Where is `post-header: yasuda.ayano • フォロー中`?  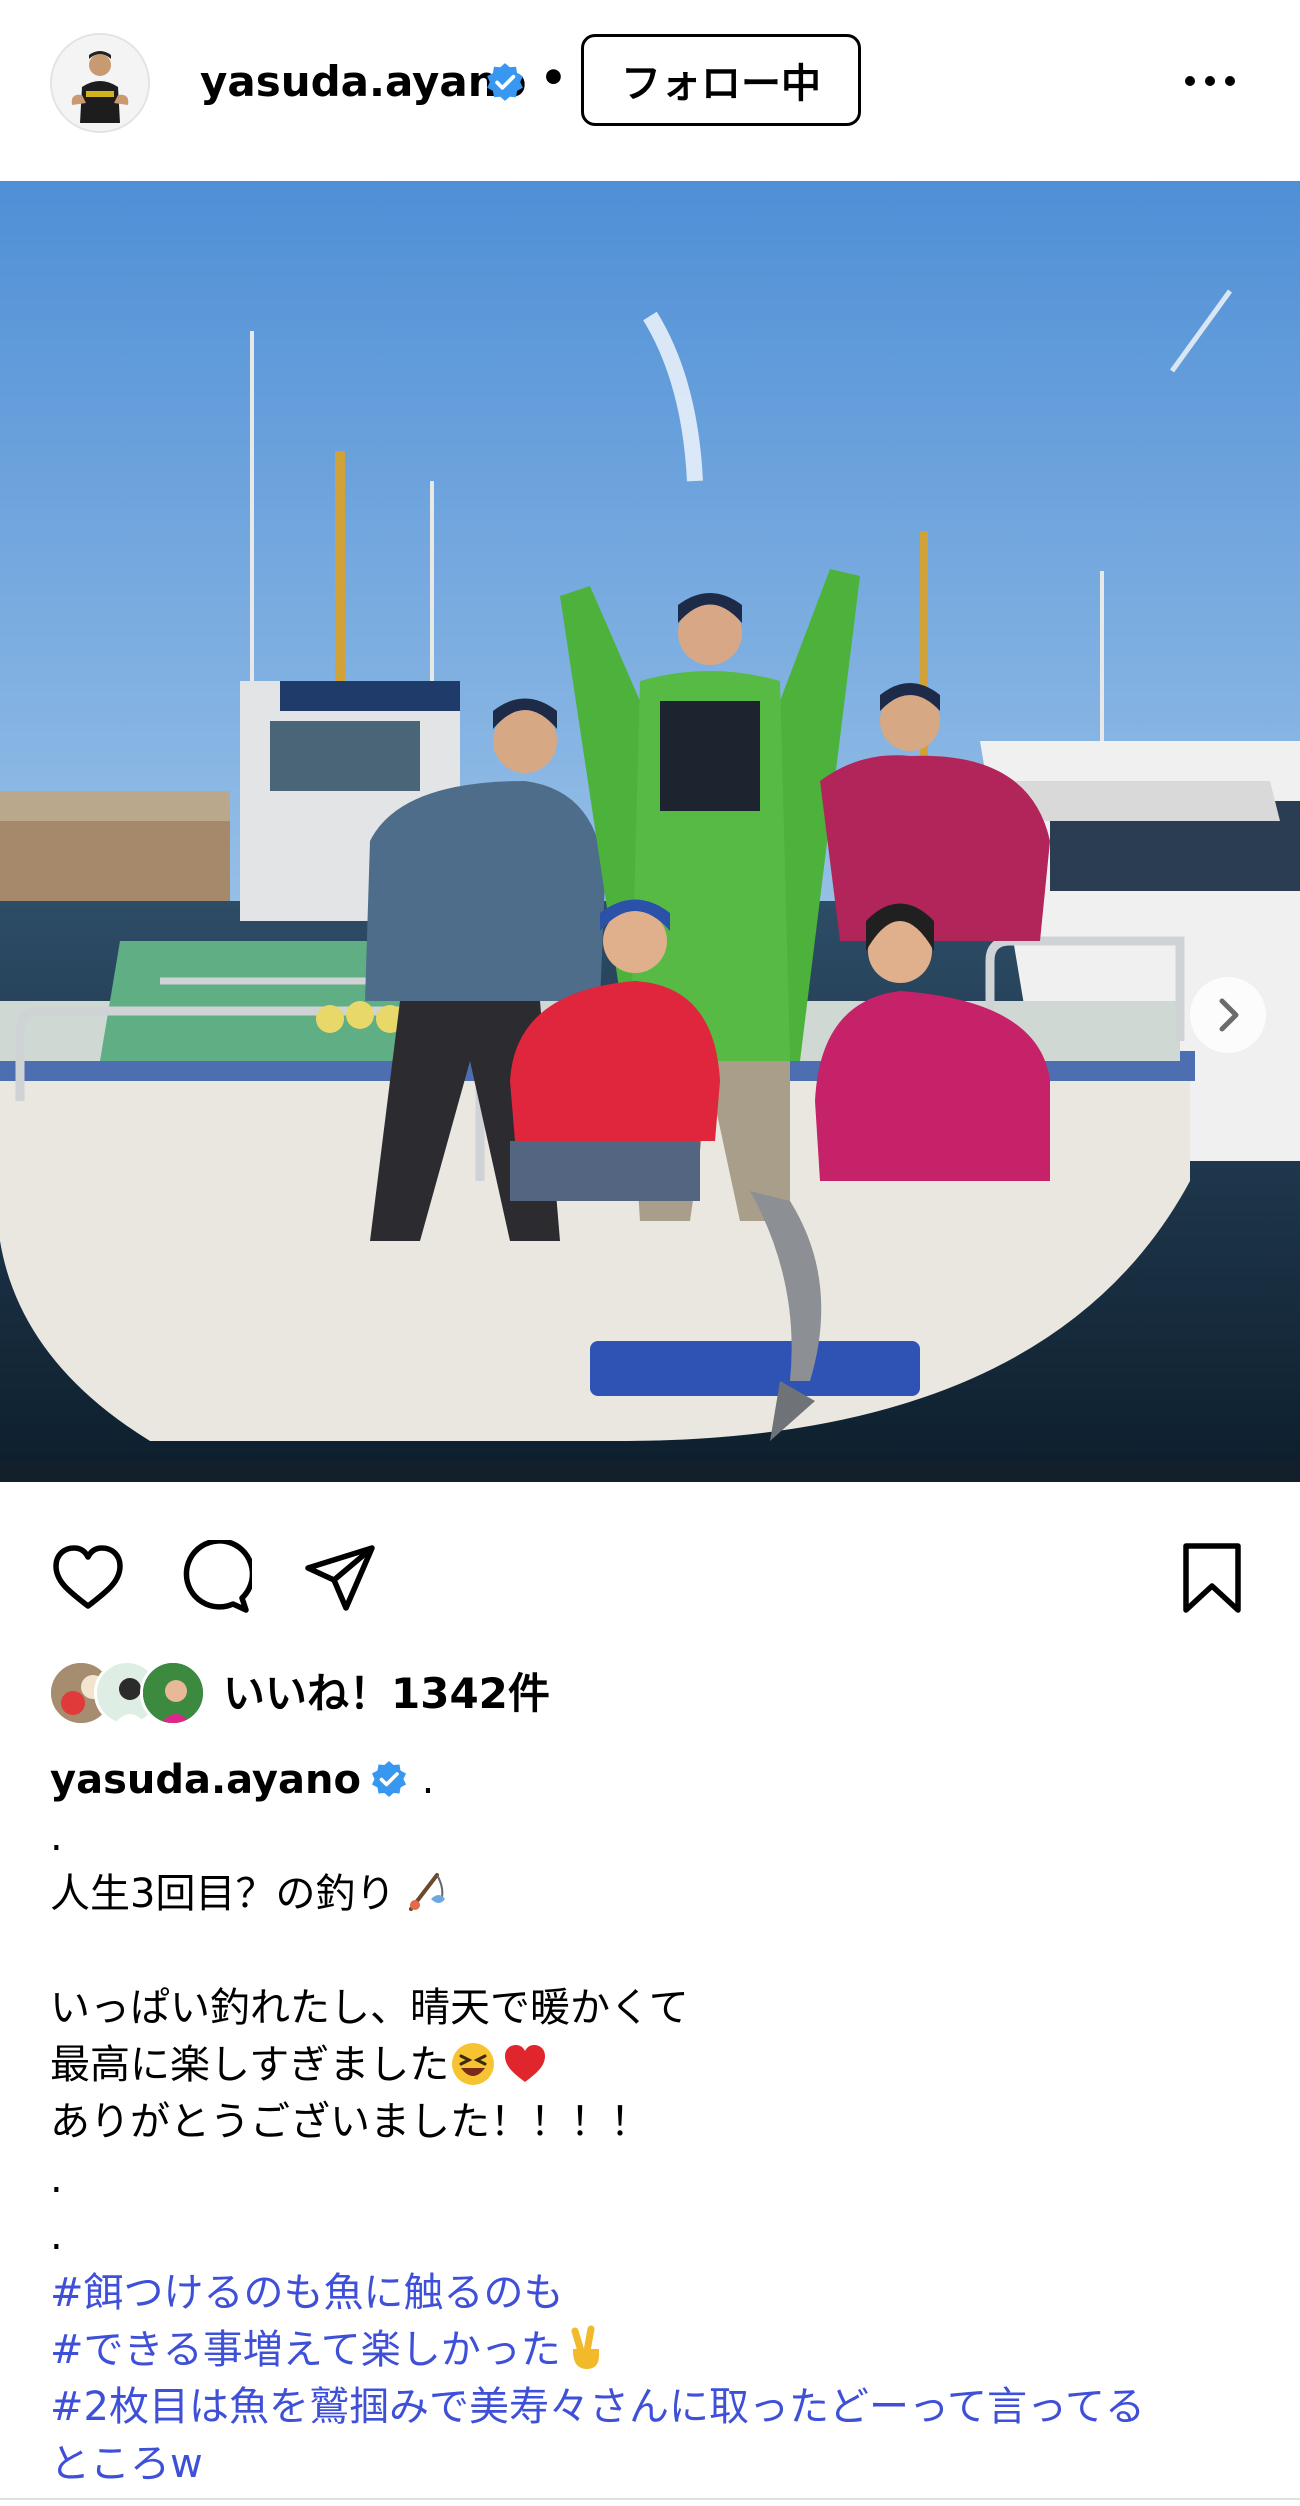
post-header: yasuda.ayano • フォロー中 is located at coordinates (650, 90).